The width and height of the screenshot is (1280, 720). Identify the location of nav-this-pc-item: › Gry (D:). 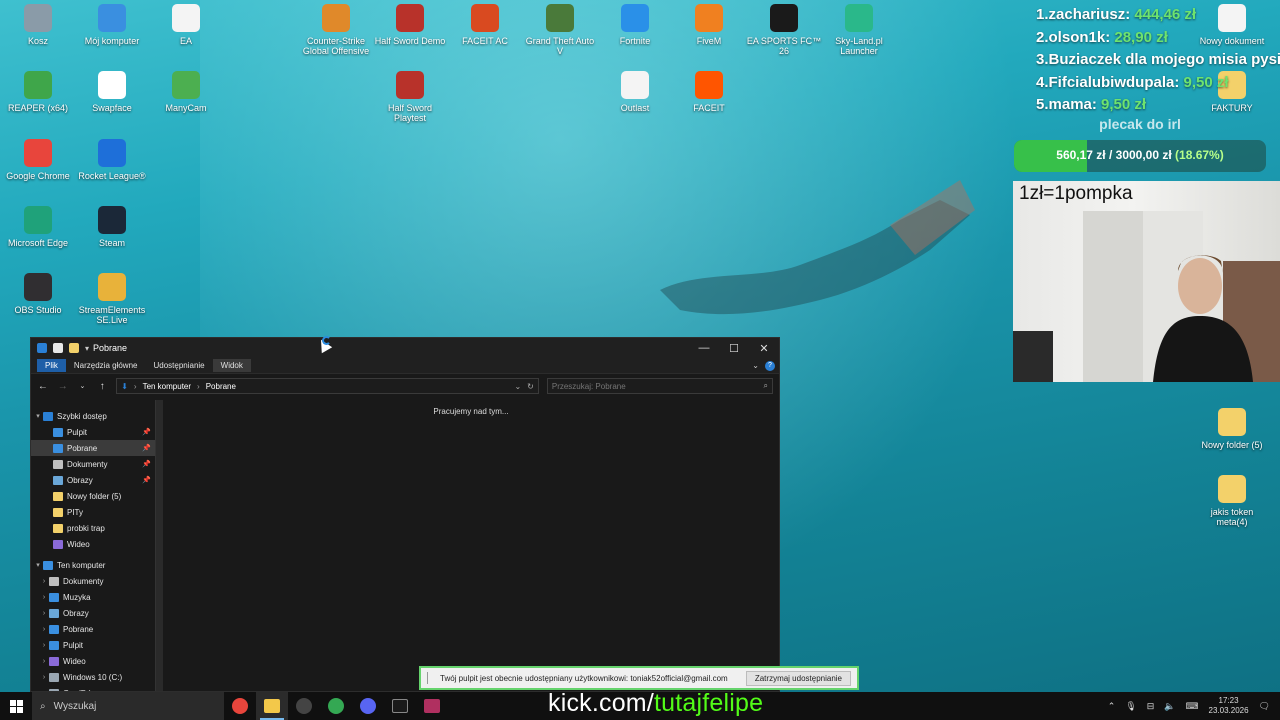
(93, 688).